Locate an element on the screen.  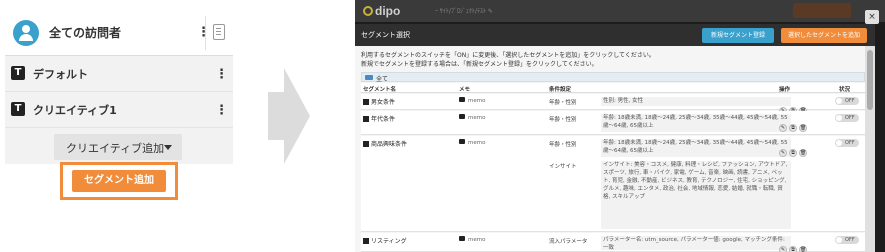
segment-add-highlight: セグメント追加 is located at coordinates (119, 181).